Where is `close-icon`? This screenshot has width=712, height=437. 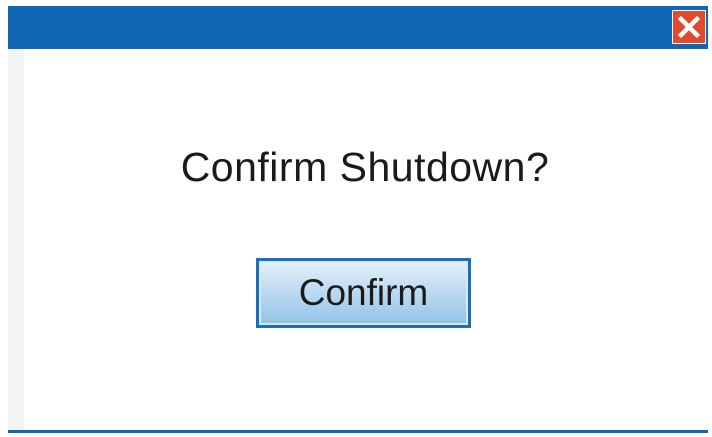 close-icon is located at coordinates (689, 27).